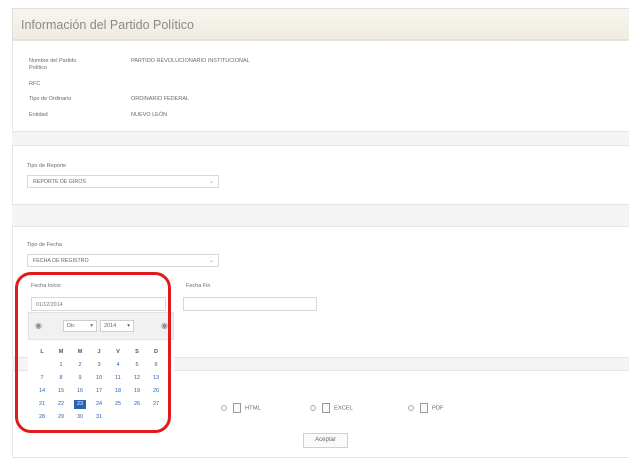 The height and width of the screenshot is (468, 629). I want to click on end-date-input, so click(250, 304).